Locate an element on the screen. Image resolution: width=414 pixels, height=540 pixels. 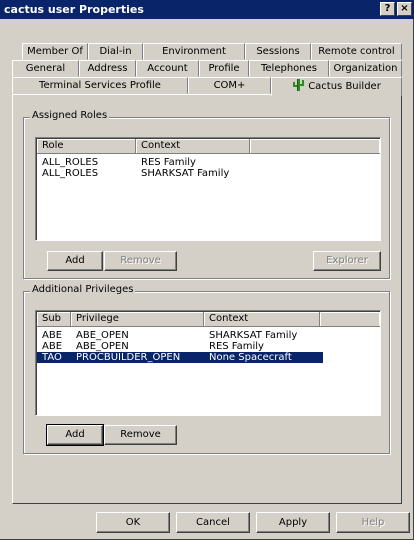
table-row: ALL_ROLES SHARKSAT Family is located at coordinates (208, 173).